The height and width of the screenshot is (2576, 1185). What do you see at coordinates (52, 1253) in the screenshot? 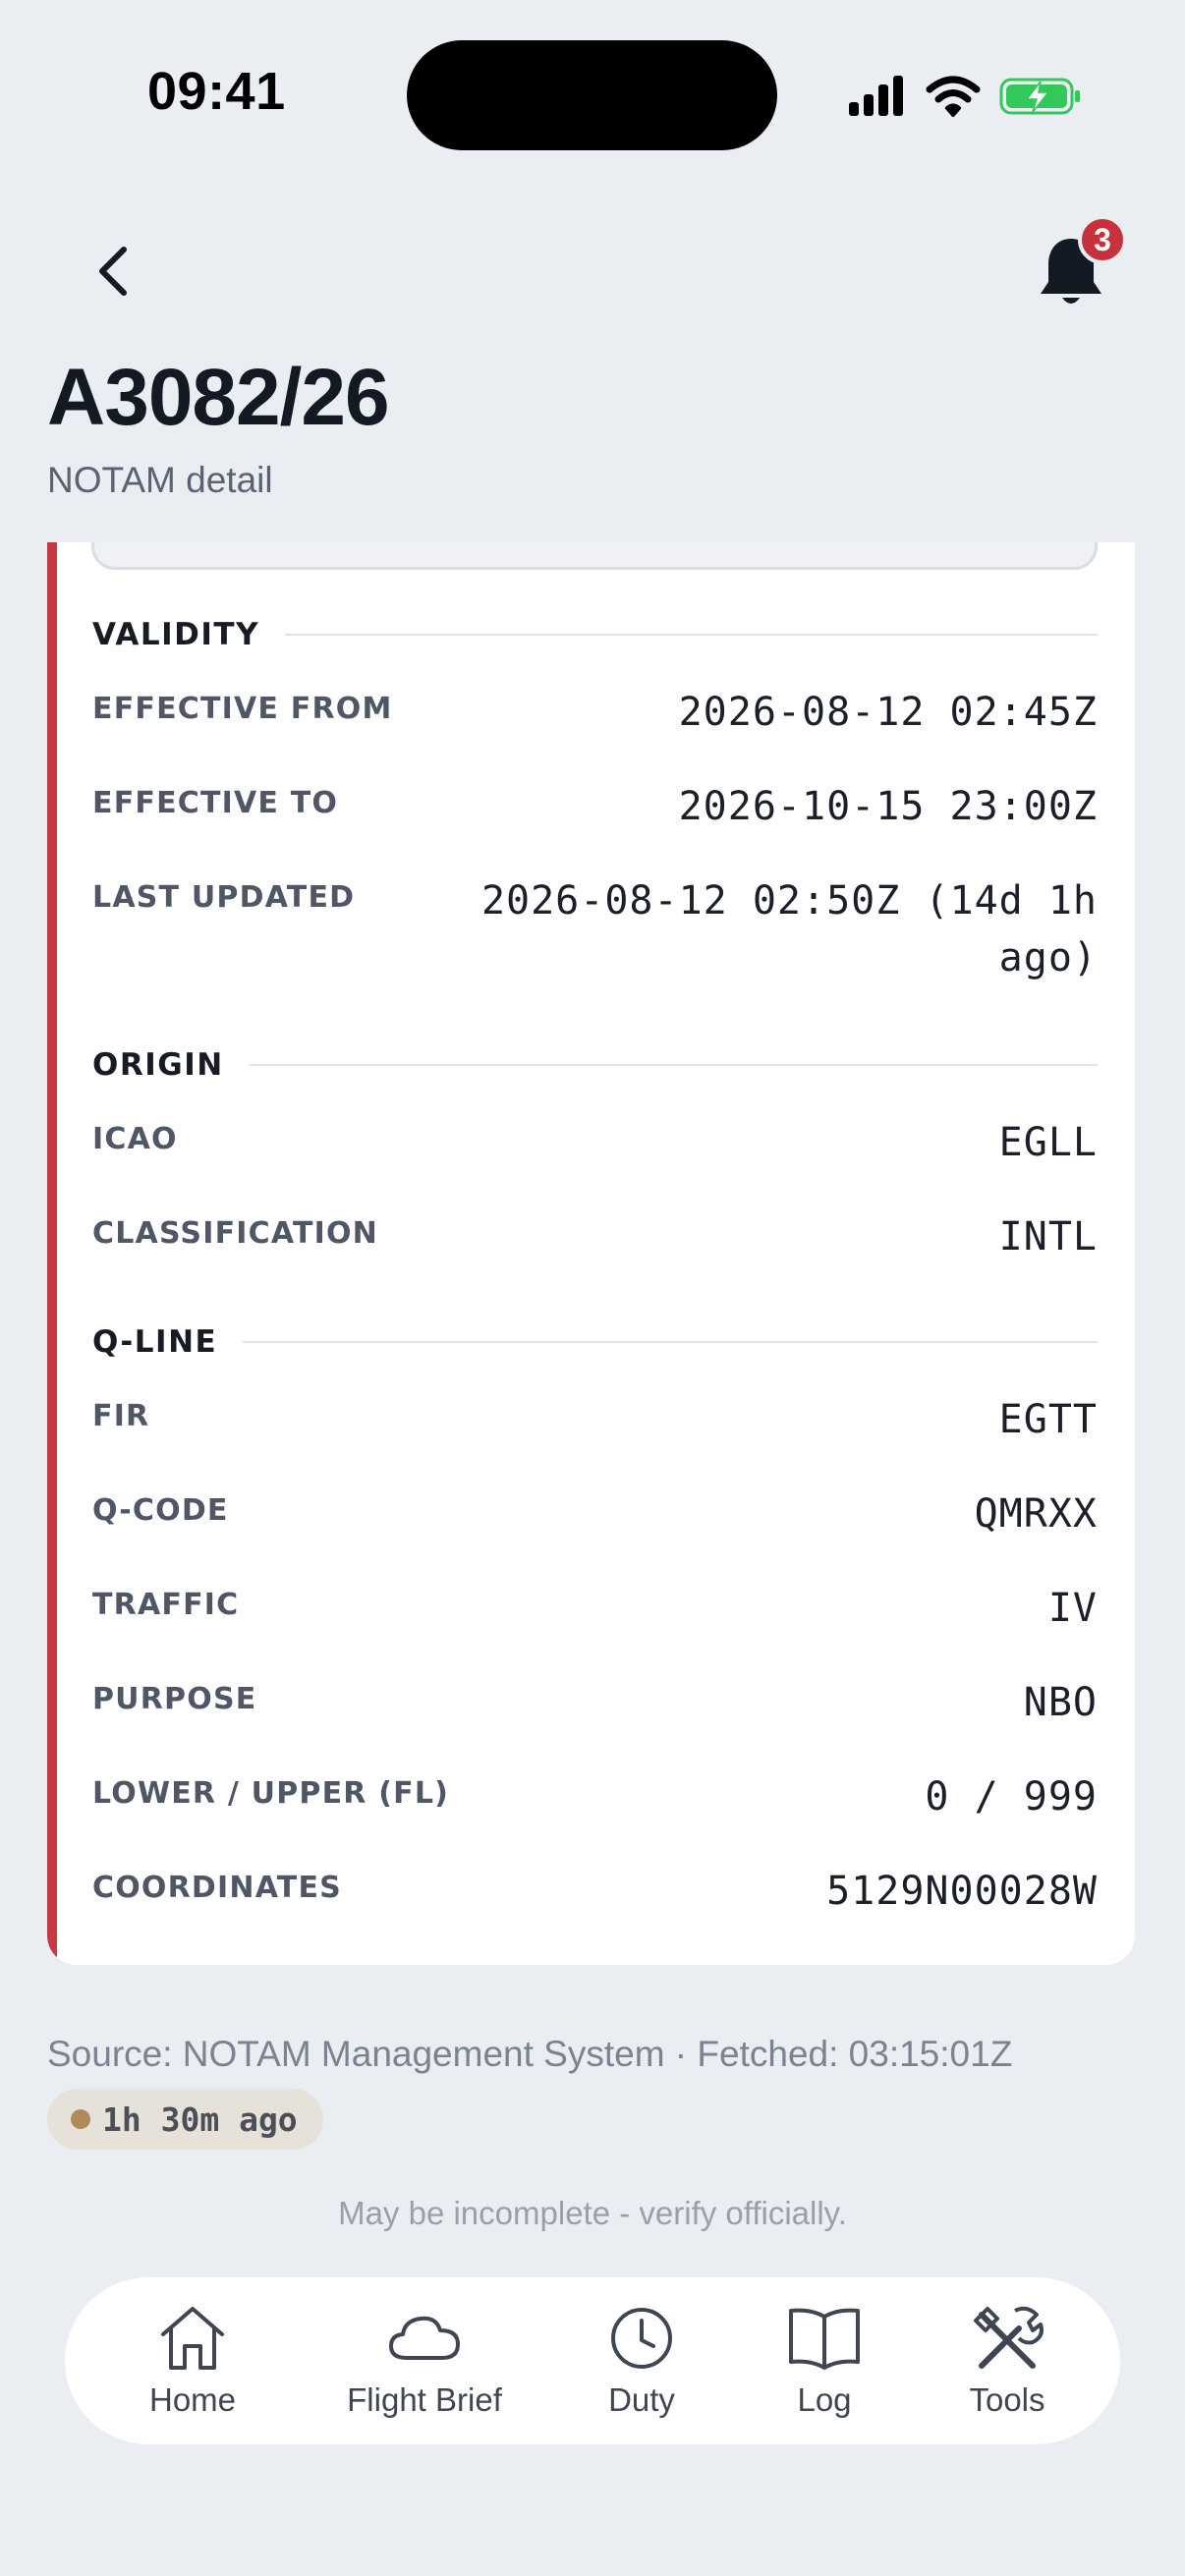
I see `card-accent-bar` at bounding box center [52, 1253].